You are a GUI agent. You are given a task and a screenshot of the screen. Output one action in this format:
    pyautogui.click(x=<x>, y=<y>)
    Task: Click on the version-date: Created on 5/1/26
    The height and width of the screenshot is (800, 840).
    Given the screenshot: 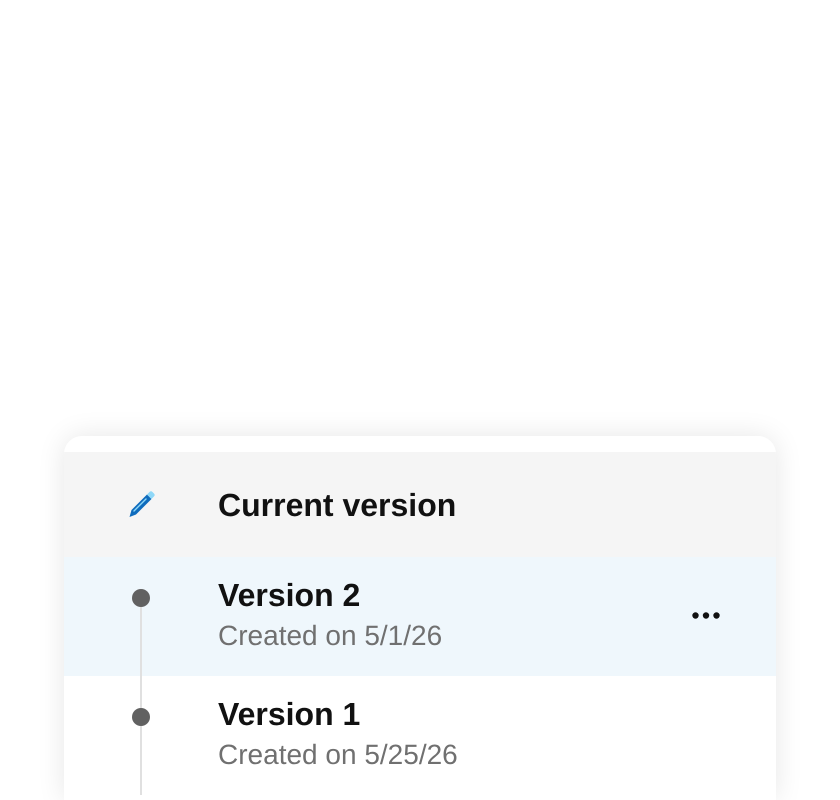 What is the action you would take?
    pyautogui.click(x=331, y=636)
    